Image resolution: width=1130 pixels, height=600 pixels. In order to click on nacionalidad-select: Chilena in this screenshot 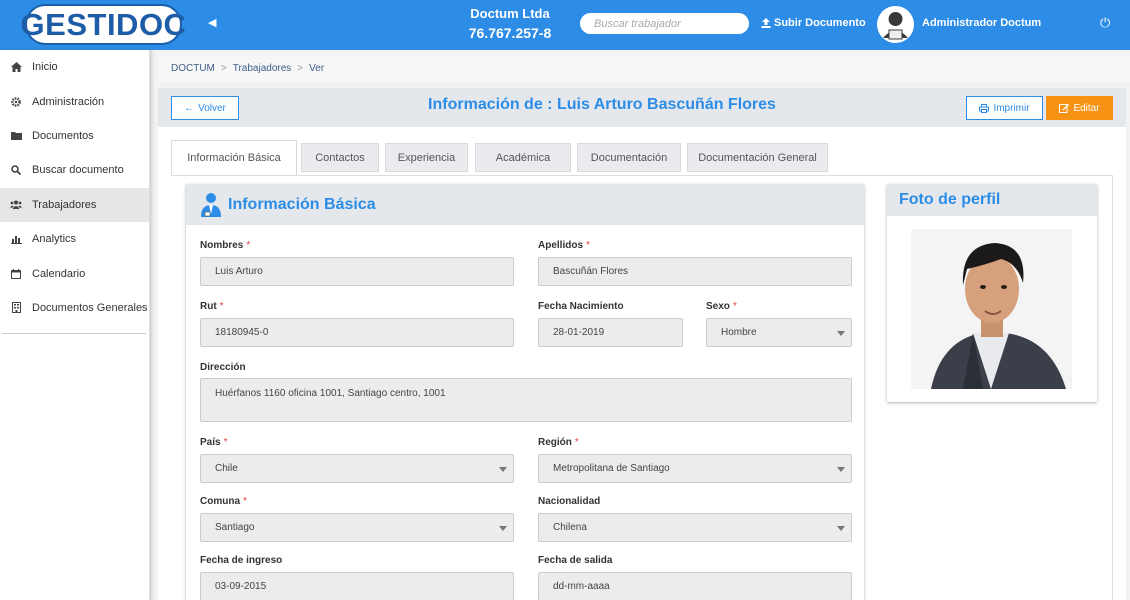, I will do `click(695, 527)`.